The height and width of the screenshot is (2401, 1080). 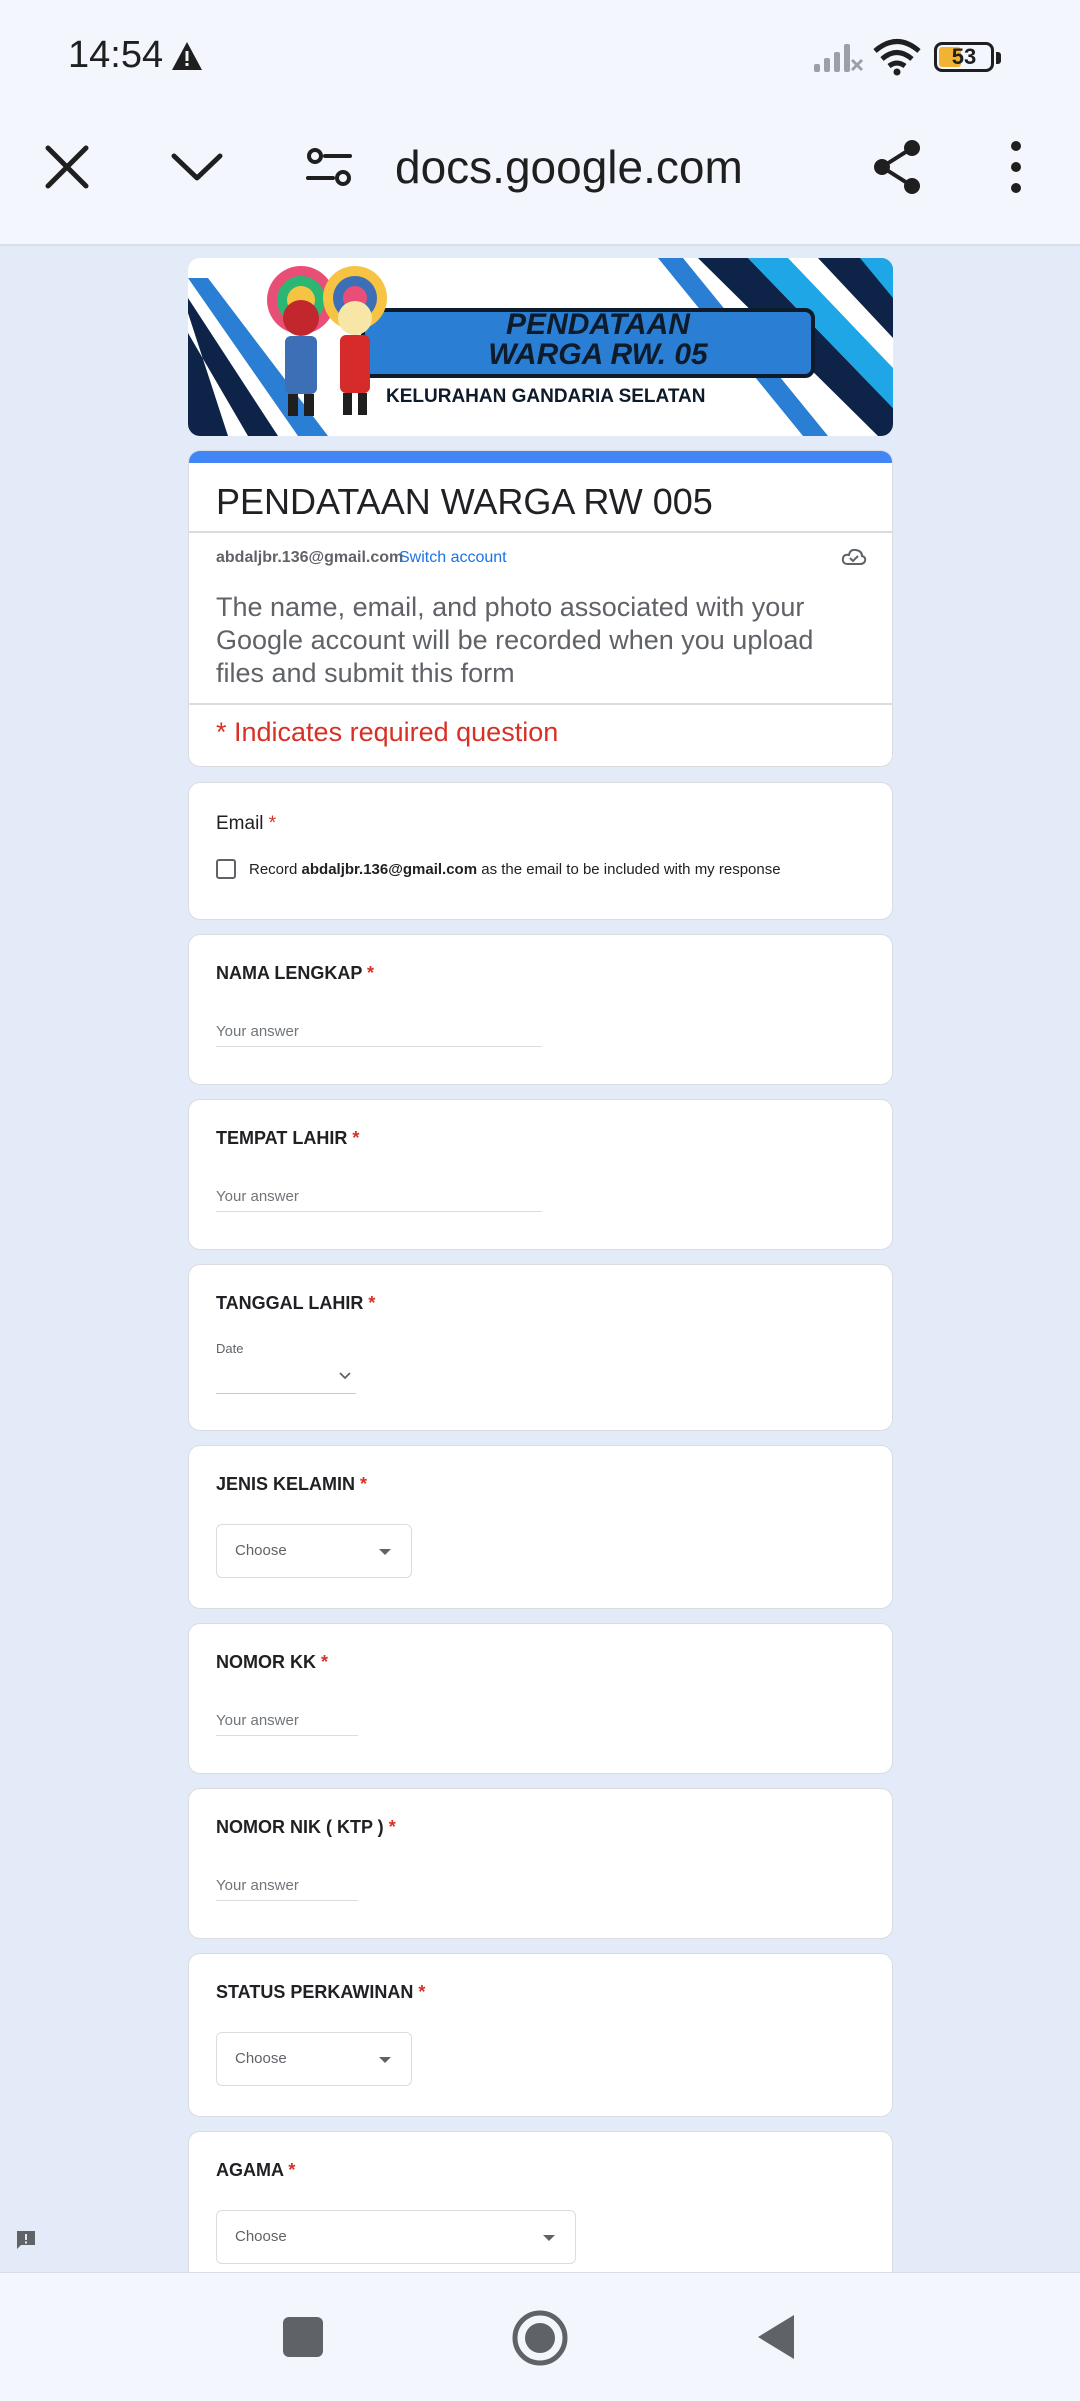 I want to click on cloud-icon, so click(x=854, y=556).